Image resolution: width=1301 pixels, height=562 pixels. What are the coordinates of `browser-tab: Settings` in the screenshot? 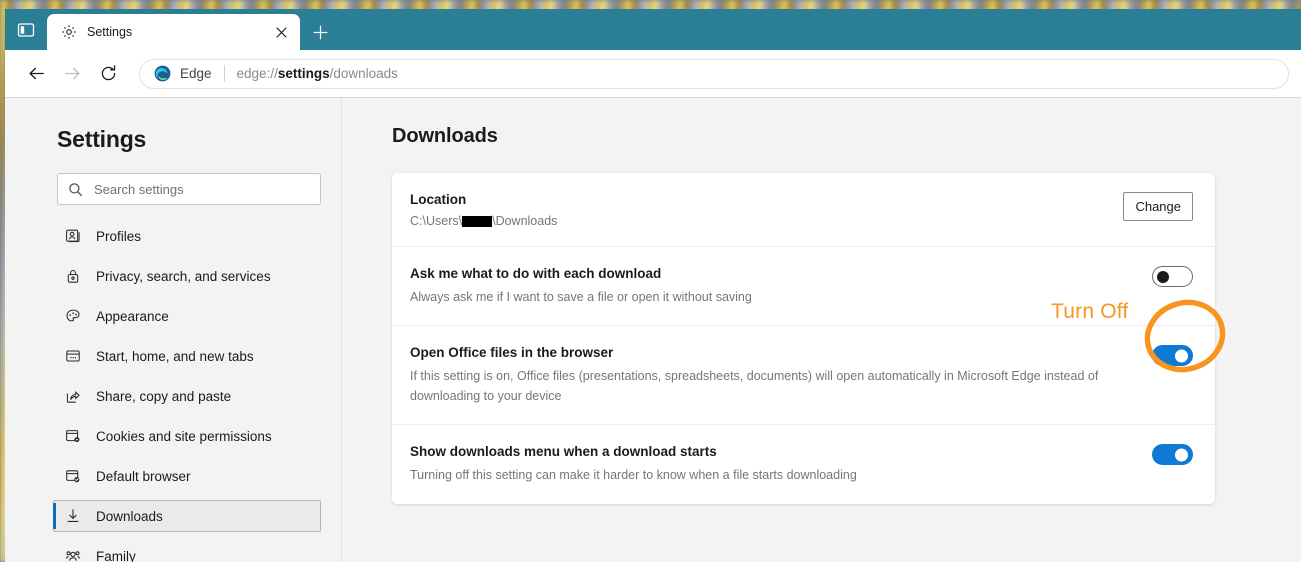 It's located at (173, 32).